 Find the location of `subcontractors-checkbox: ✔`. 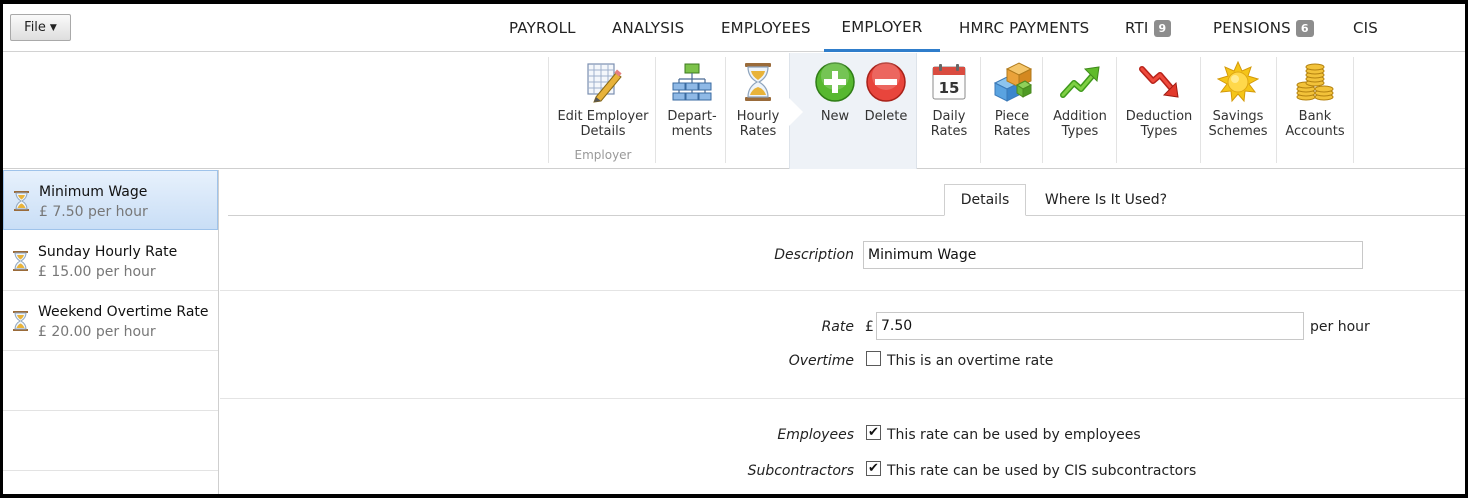

subcontractors-checkbox: ✔ is located at coordinates (873, 468).